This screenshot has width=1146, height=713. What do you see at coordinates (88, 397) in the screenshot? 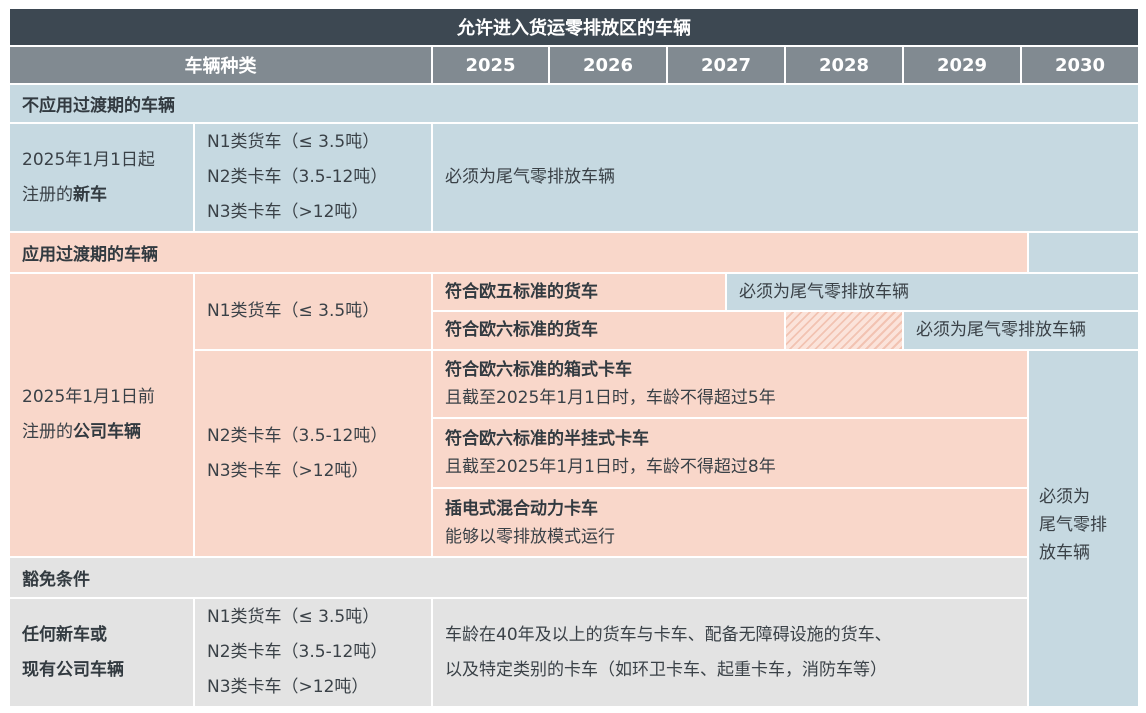
I see `section2-label-line1: 2025年1月1日前` at bounding box center [88, 397].